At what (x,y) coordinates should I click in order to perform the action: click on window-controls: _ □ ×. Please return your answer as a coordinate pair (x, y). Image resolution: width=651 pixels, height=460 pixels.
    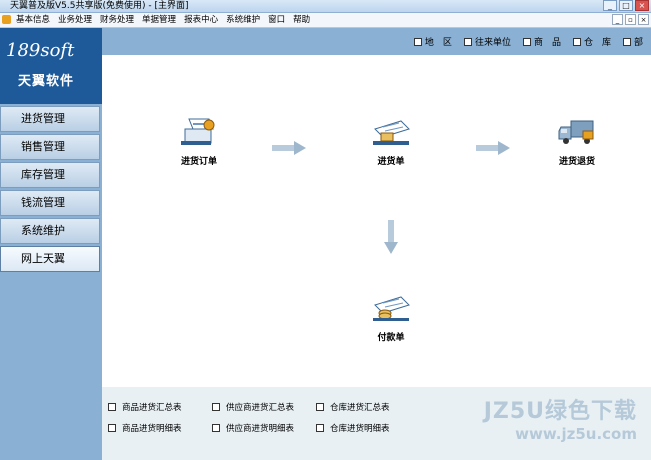
    Looking at the image, I should click on (626, 5).